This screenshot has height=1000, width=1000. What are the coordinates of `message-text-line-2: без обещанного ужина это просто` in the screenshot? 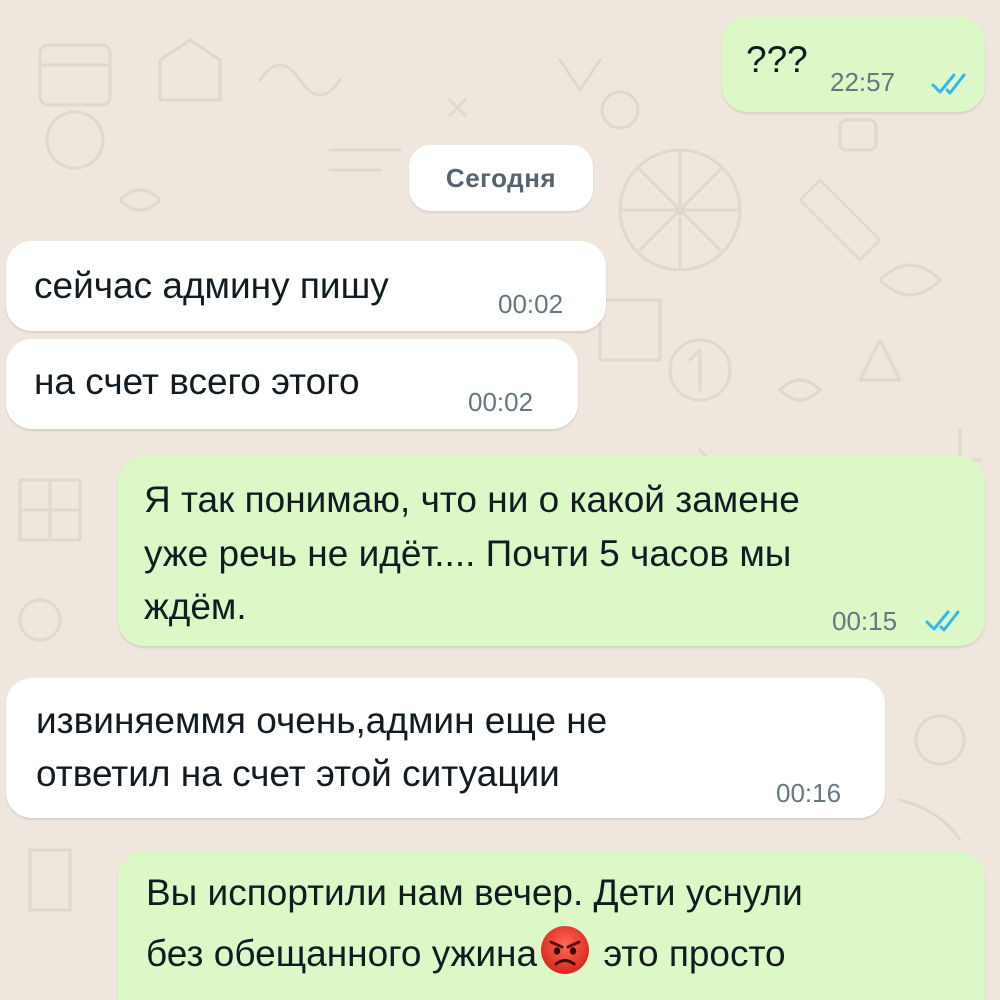 It's located at (466, 952).